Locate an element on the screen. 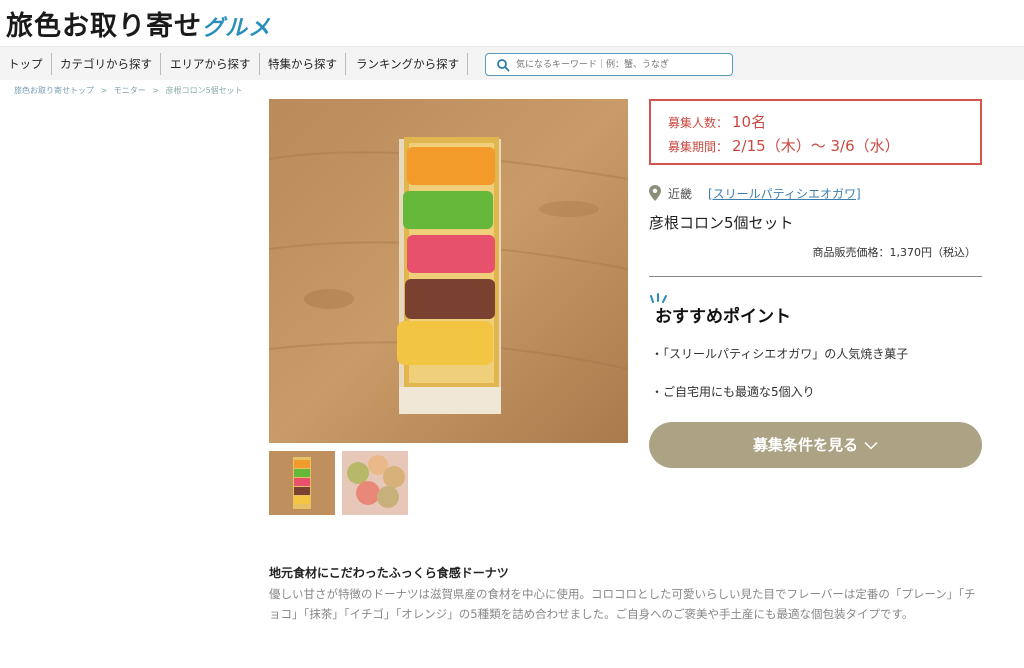 The image size is (1024, 668). recruit-count-value: 10名 is located at coordinates (749, 122).